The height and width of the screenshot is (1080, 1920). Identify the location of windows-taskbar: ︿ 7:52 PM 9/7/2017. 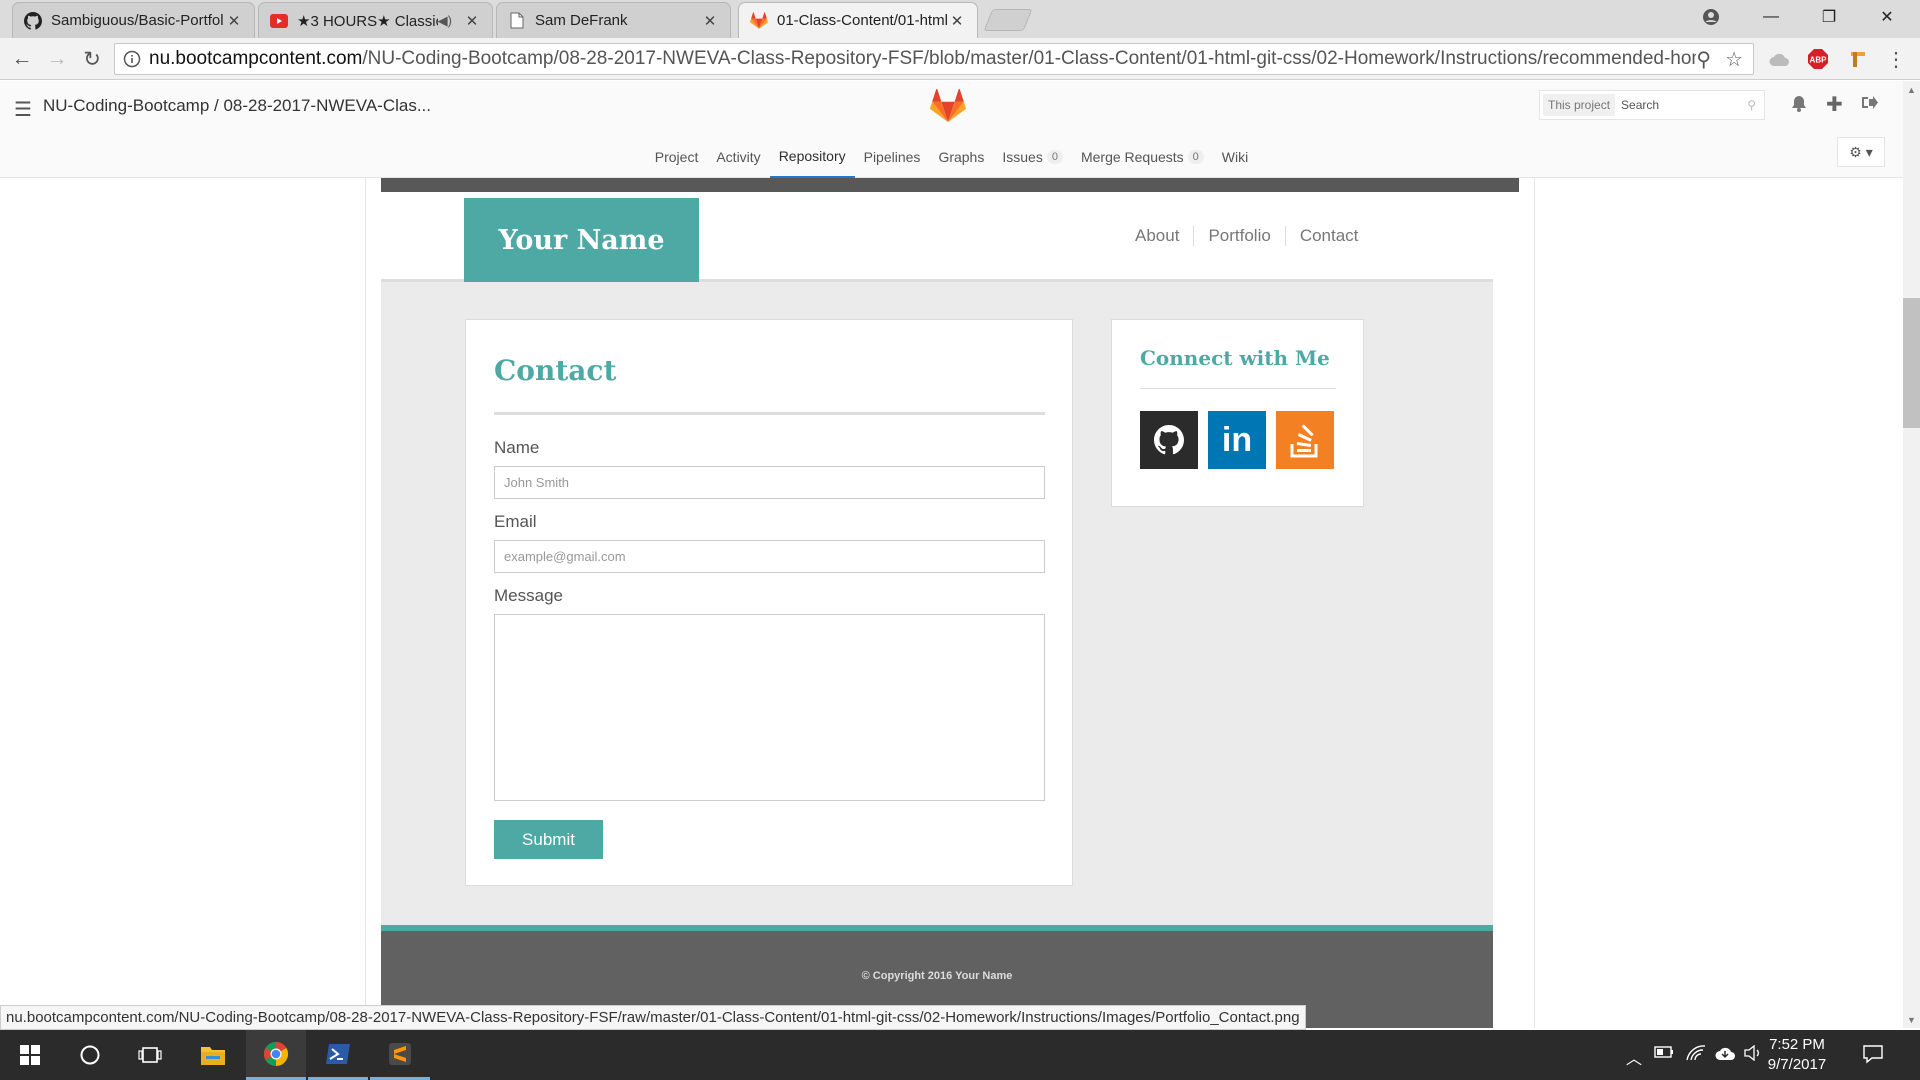
(960, 1055).